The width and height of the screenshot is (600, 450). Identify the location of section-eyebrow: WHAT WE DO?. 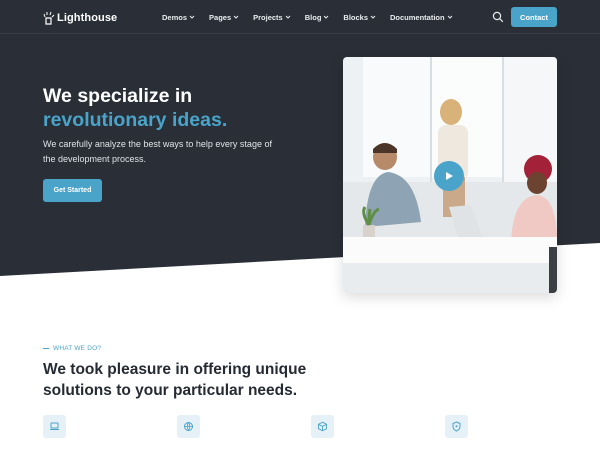
(72, 348).